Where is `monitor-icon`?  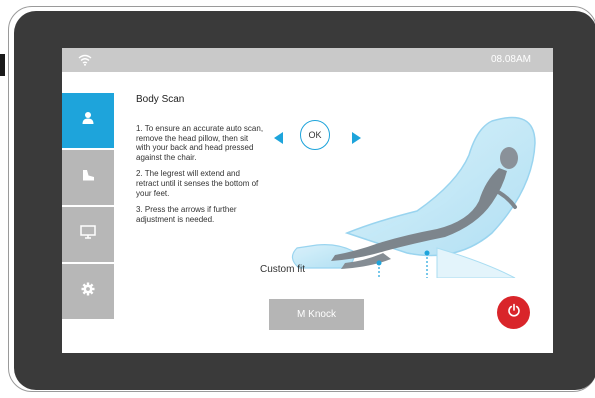 monitor-icon is located at coordinates (88, 234).